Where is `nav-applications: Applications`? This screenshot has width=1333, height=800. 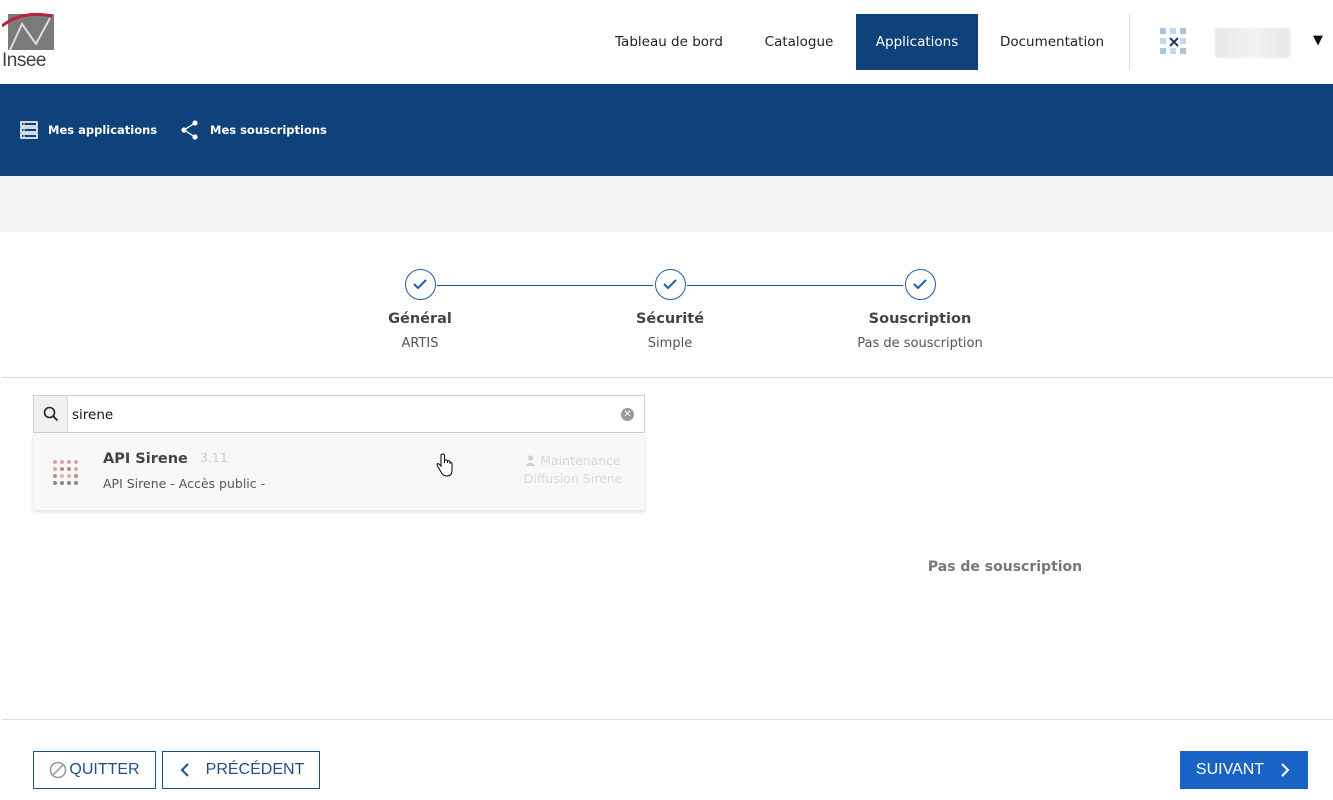 nav-applications: Applications is located at coordinates (917, 42).